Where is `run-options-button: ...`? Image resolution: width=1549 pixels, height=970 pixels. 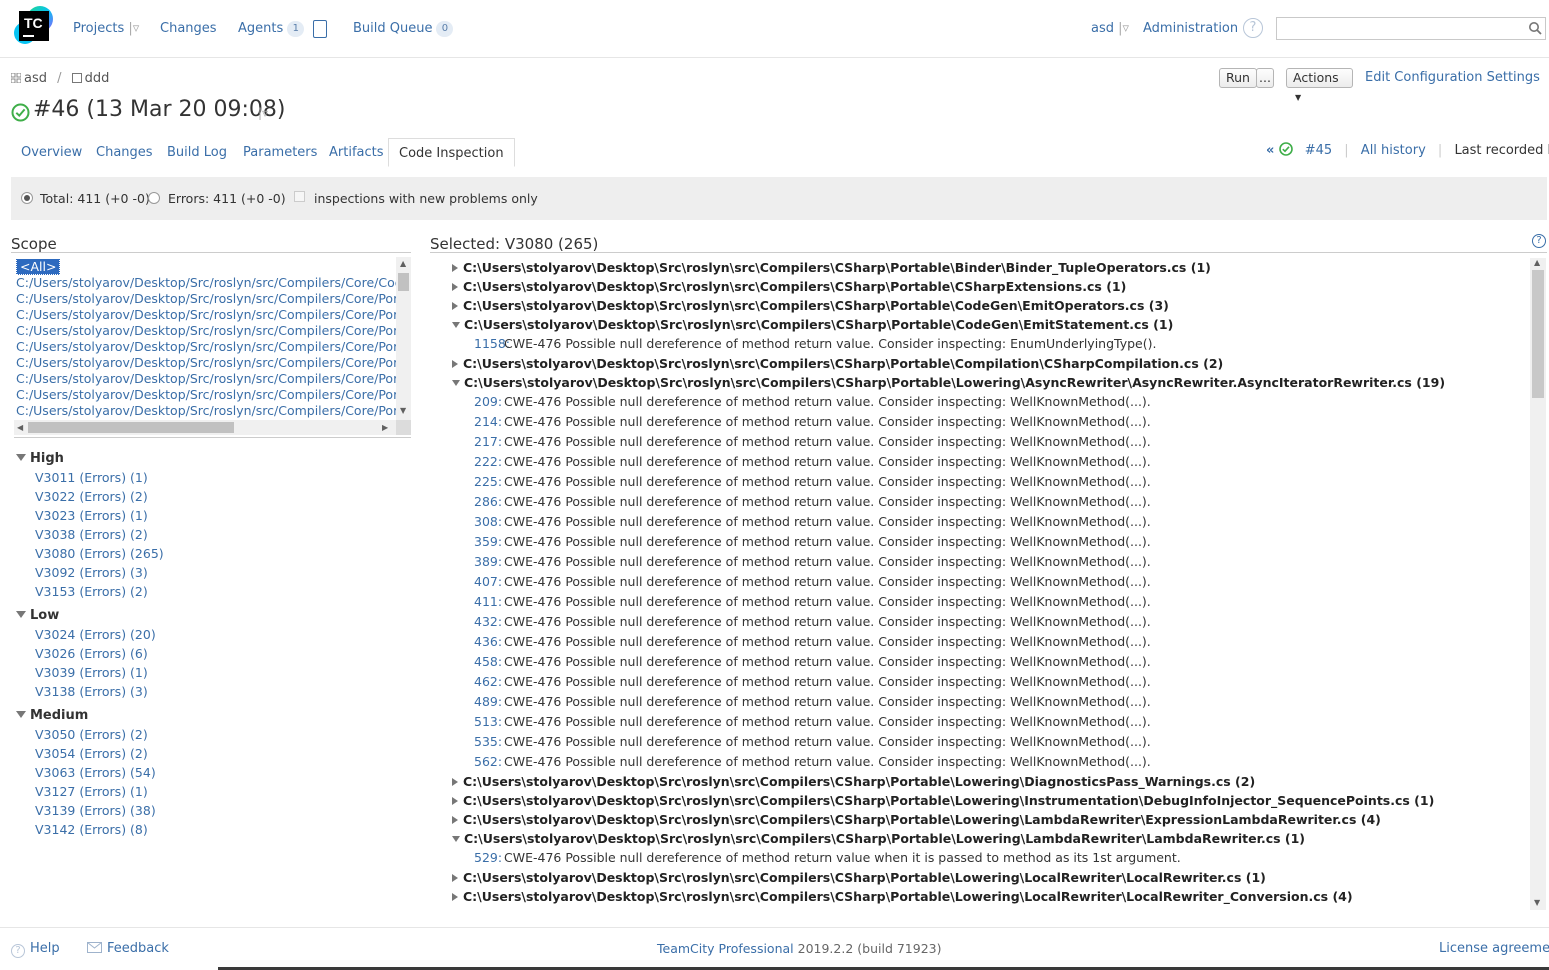
run-options-button: ... is located at coordinates (1265, 78).